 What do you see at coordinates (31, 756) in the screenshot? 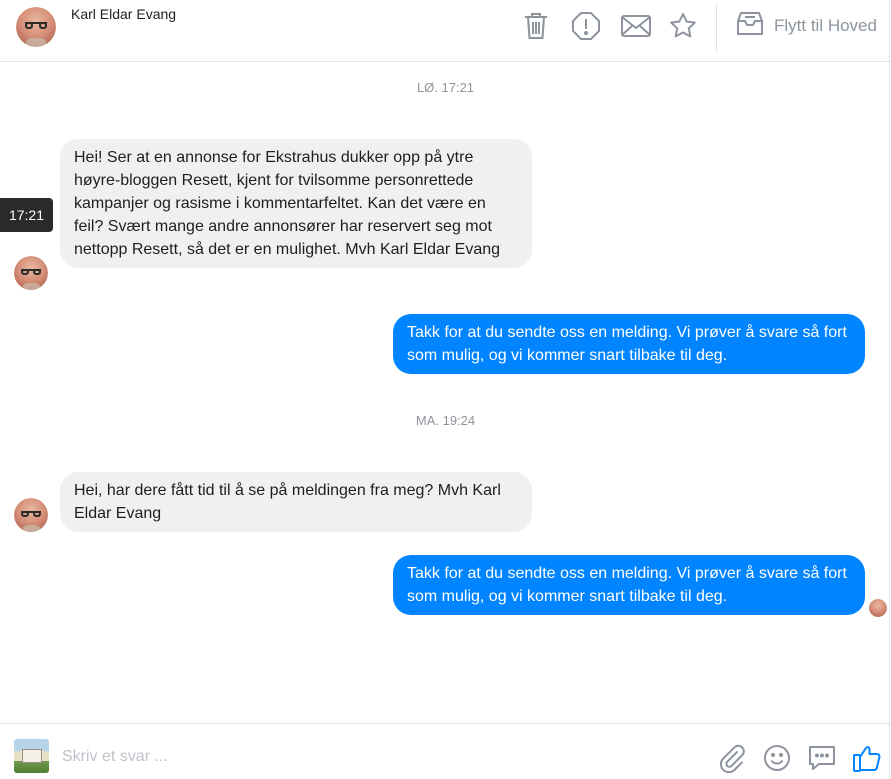
I see `page-thumbnail` at bounding box center [31, 756].